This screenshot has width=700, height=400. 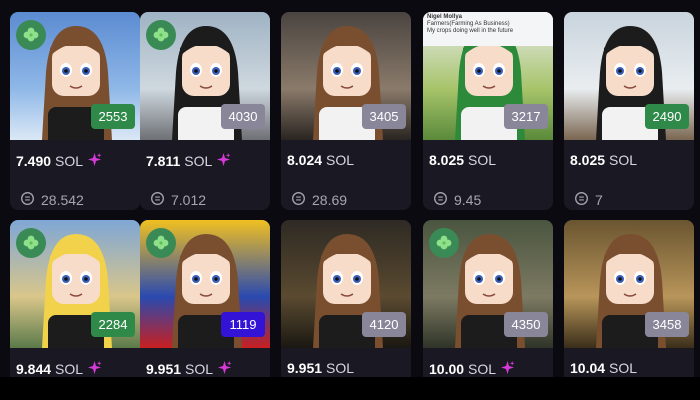 What do you see at coordinates (243, 324) in the screenshot?
I see `token-number-badge: 1119` at bounding box center [243, 324].